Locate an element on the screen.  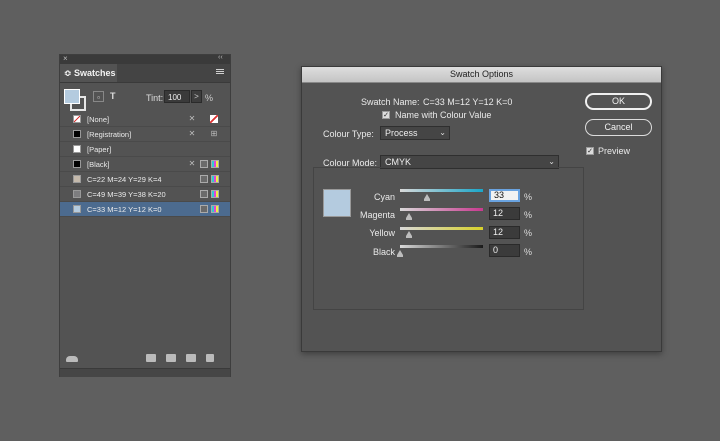
panel-header-bar: × ‹‹ is located at coordinates (145, 59).